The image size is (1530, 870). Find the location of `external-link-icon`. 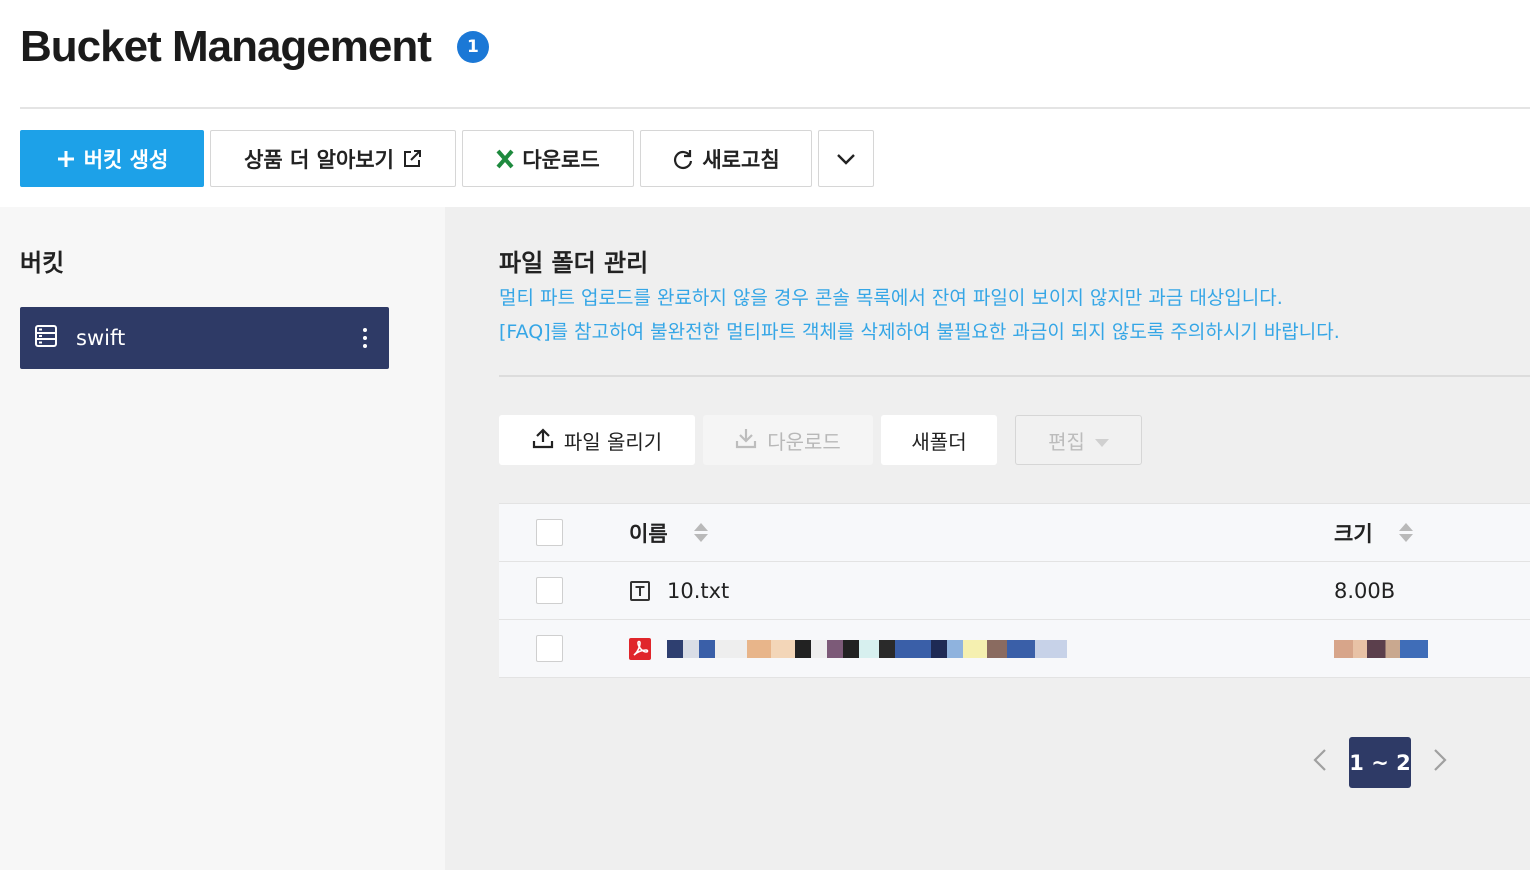

external-link-icon is located at coordinates (412, 159).